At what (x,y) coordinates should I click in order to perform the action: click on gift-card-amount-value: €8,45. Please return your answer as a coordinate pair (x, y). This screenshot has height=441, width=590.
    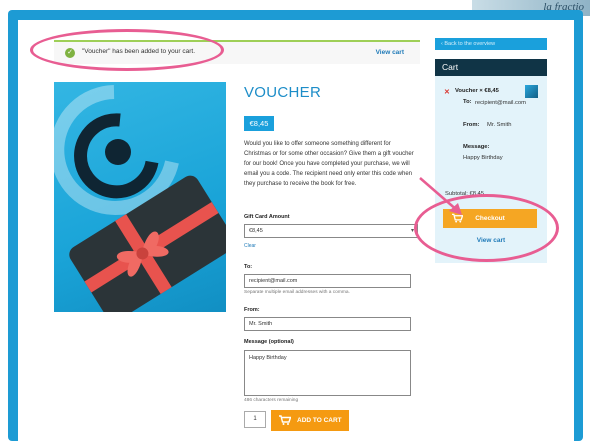
    Looking at the image, I should click on (256, 231).